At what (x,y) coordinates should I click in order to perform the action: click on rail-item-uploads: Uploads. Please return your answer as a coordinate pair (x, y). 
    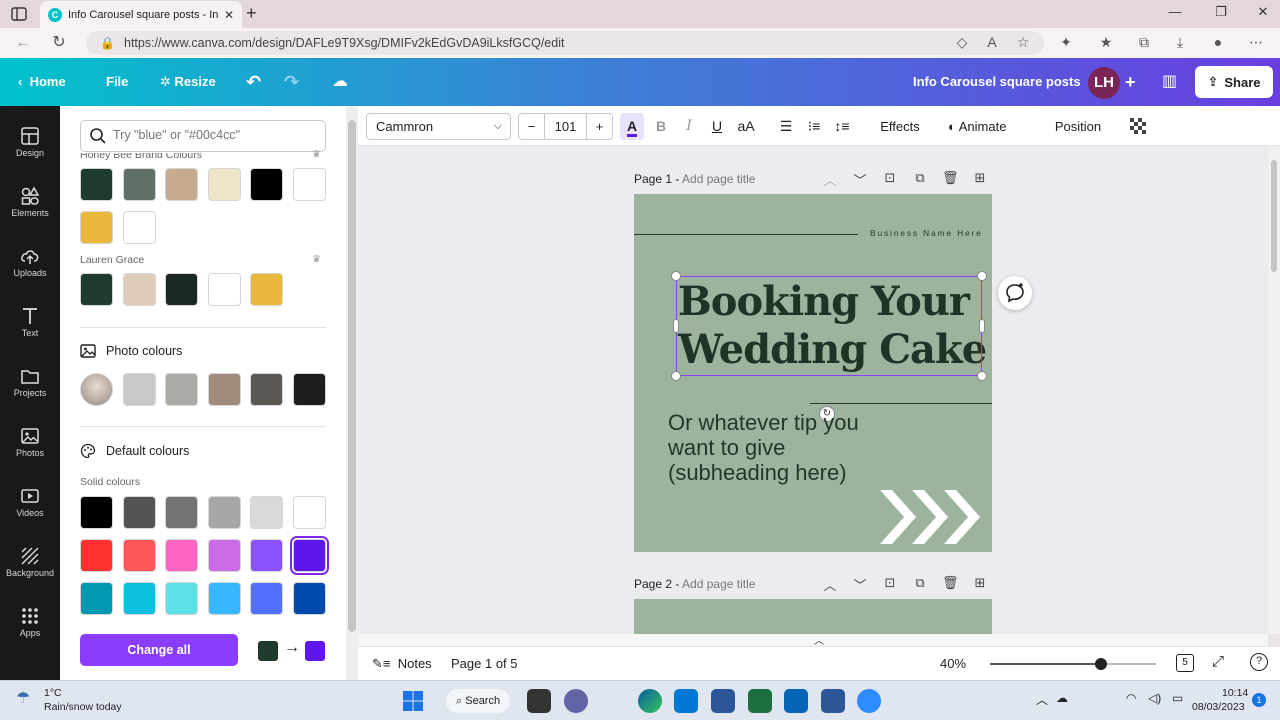
    Looking at the image, I should click on (30, 266).